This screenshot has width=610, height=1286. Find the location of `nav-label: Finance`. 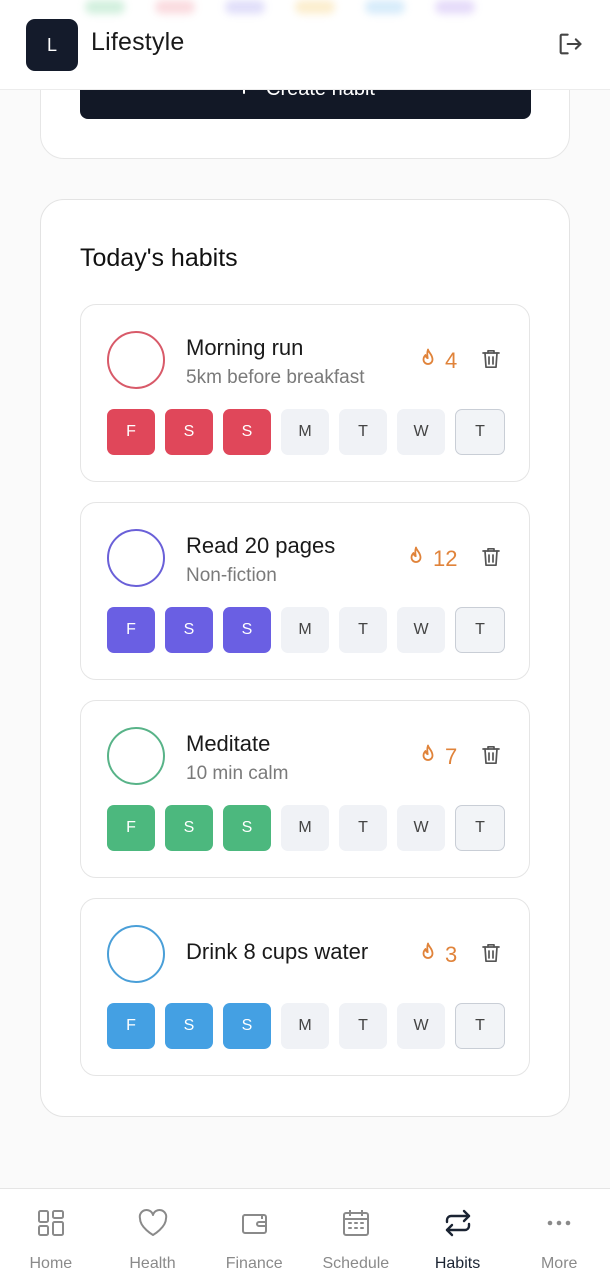

nav-label: Finance is located at coordinates (254, 1263).